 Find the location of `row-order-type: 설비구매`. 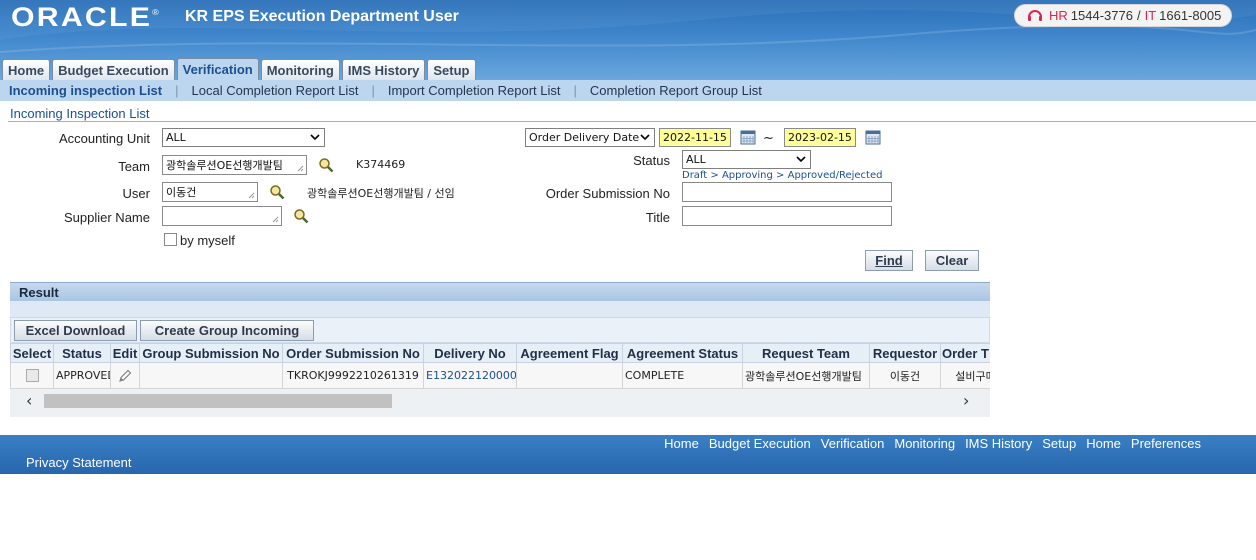

row-order-type: 설비구매 is located at coordinates (965, 375).